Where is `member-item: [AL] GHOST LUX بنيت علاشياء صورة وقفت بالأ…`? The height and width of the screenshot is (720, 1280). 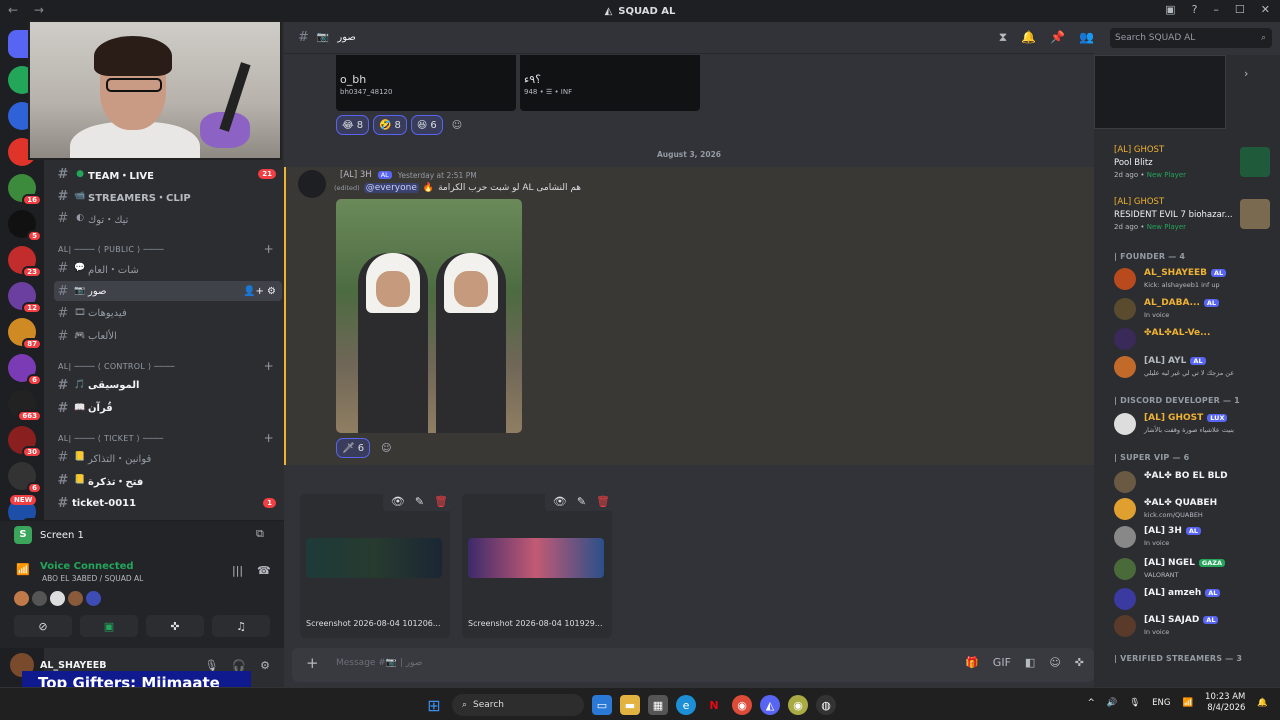 member-item: [AL] GHOST LUX بنيت علاشياء صورة وقفت بالأ… is located at coordinates (1195, 424).